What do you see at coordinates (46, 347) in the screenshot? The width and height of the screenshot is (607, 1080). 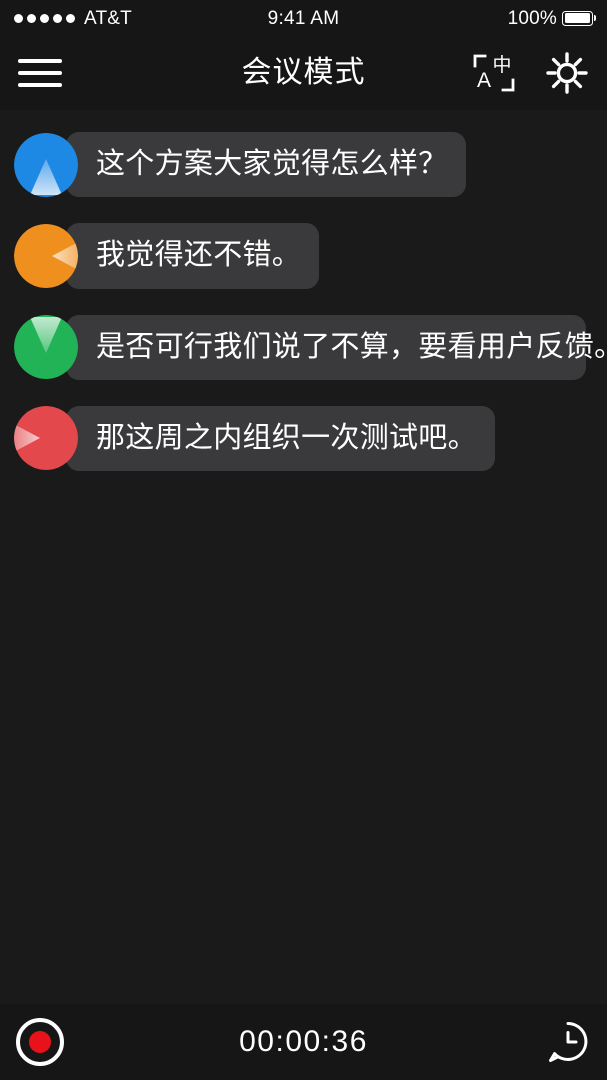 I see `speaker-avatar-south` at bounding box center [46, 347].